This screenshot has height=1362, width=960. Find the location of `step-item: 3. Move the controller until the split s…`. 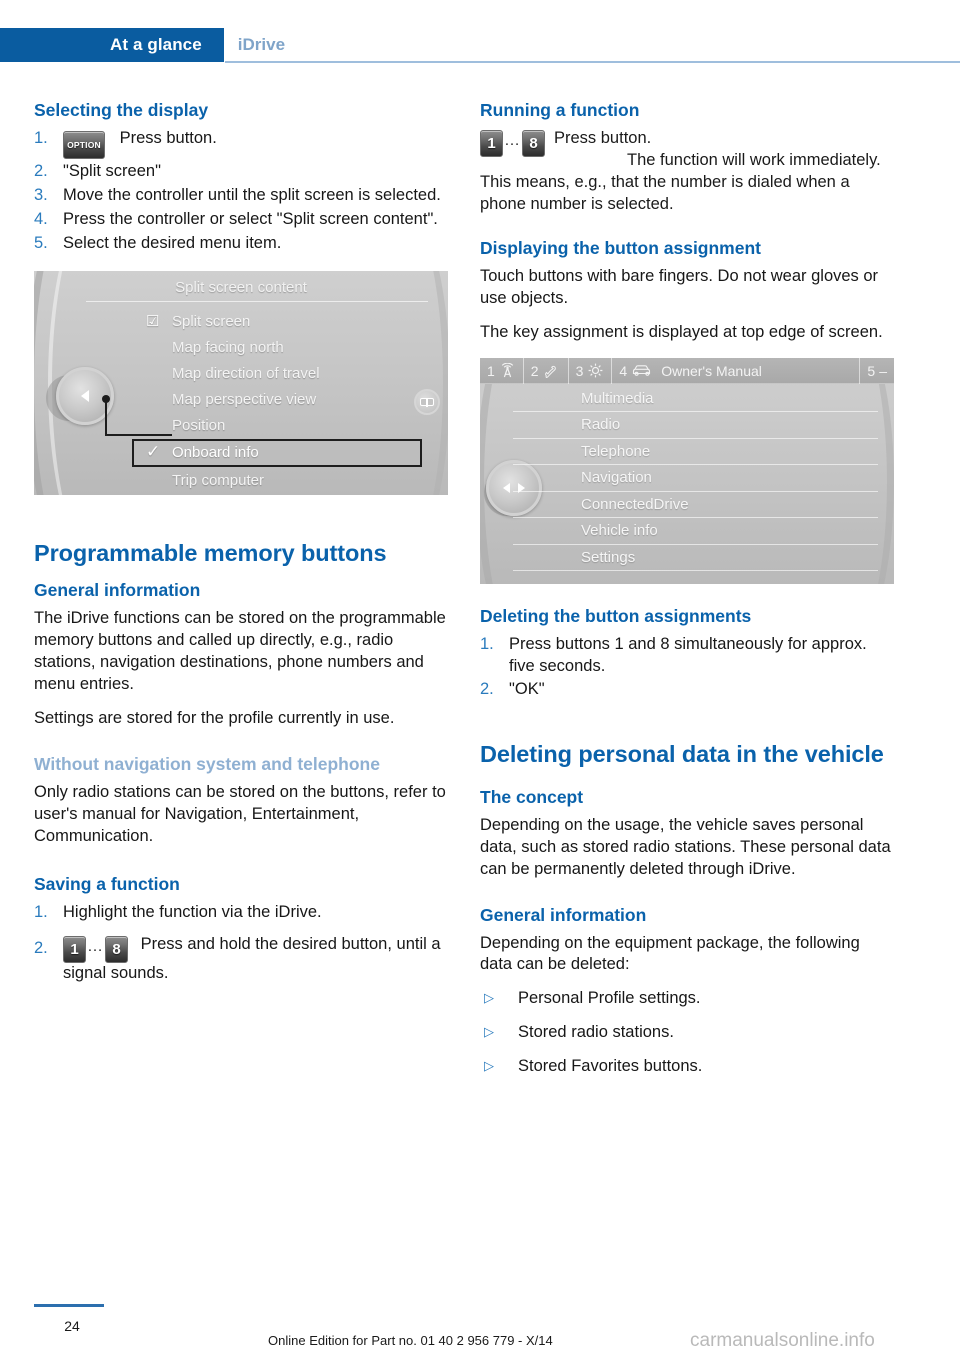

step-item: 3. Move the controller until the split s… is located at coordinates (241, 196).